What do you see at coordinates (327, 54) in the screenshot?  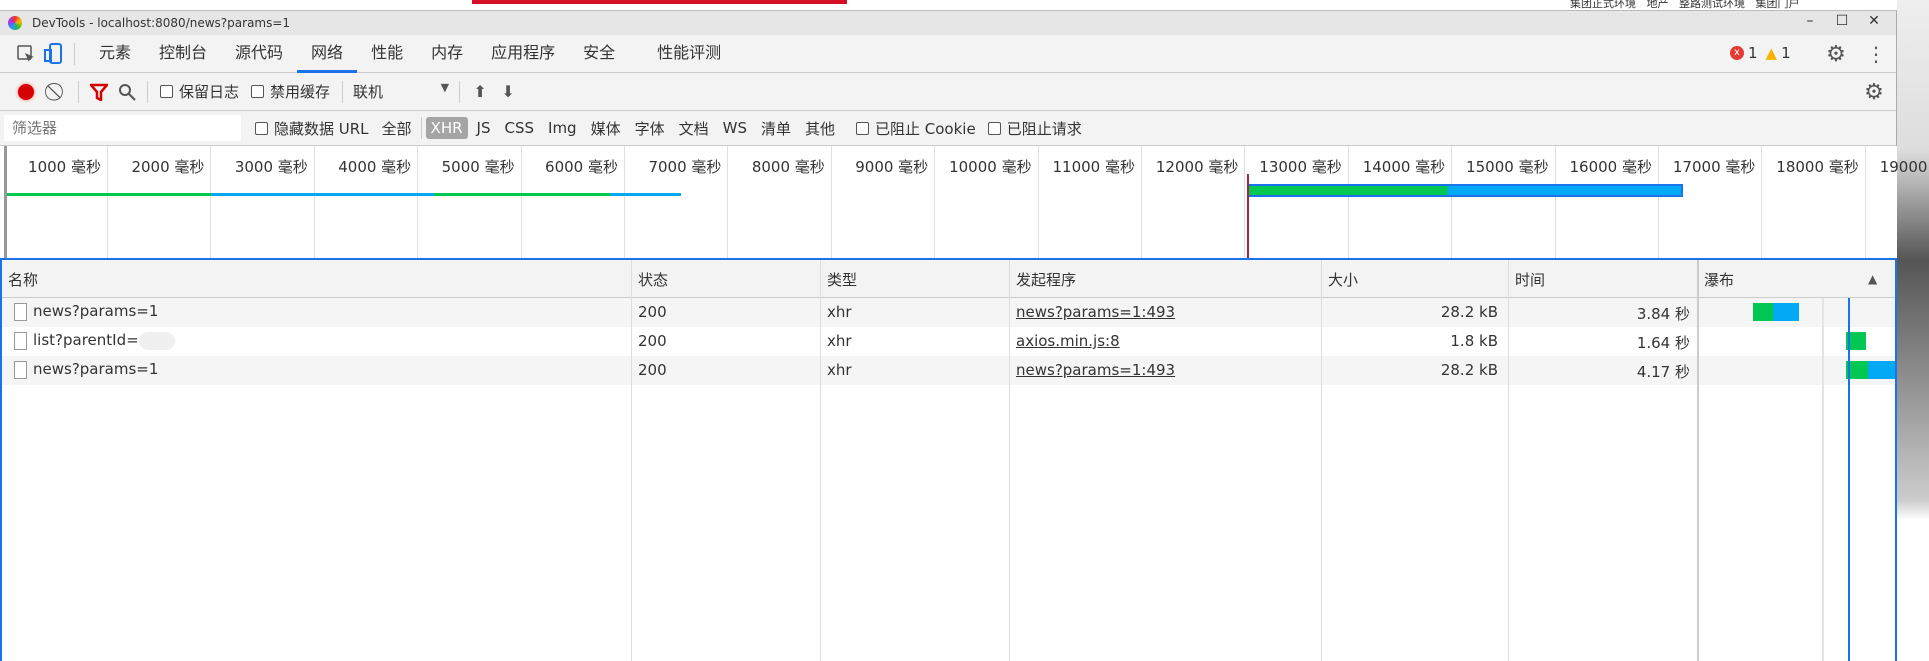 I see `tab-network: 网络` at bounding box center [327, 54].